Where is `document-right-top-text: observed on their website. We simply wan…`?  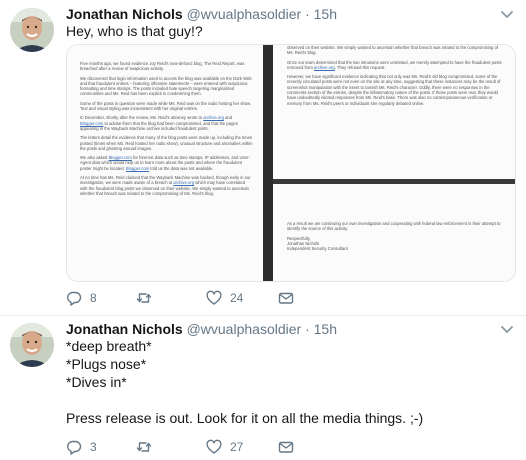
document-right-top-text: observed on their website. We simply wan… is located at coordinates (396, 77).